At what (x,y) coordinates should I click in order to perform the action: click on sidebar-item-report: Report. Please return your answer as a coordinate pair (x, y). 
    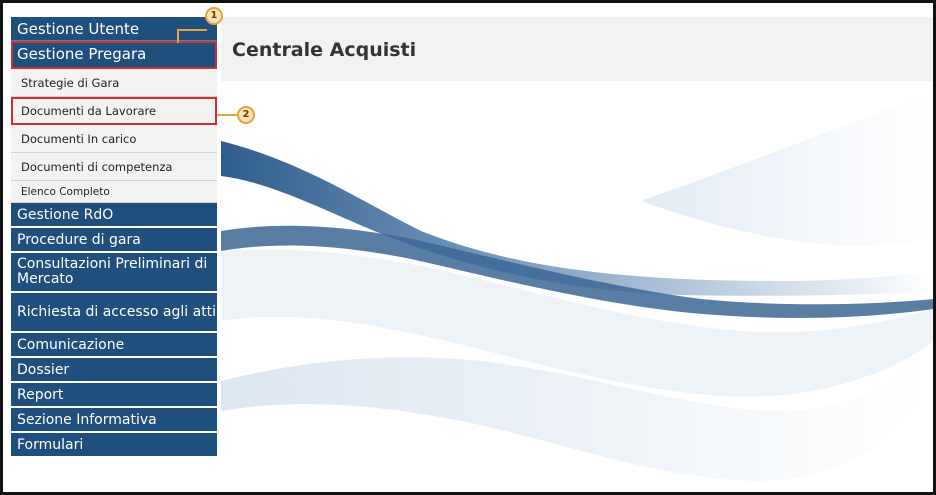
    Looking at the image, I should click on (114, 395).